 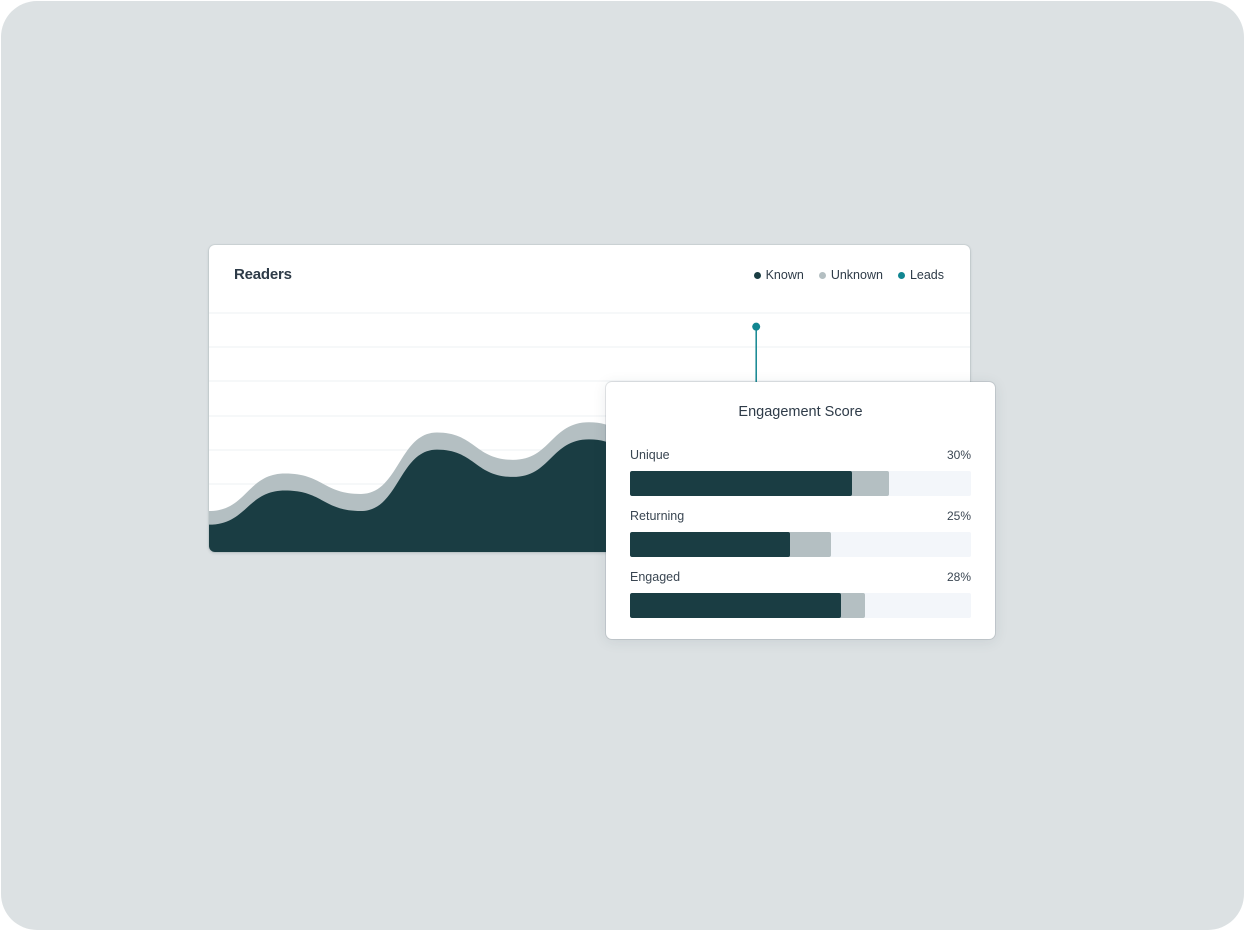 What do you see at coordinates (657, 516) in the screenshot?
I see `metric-label: Returning` at bounding box center [657, 516].